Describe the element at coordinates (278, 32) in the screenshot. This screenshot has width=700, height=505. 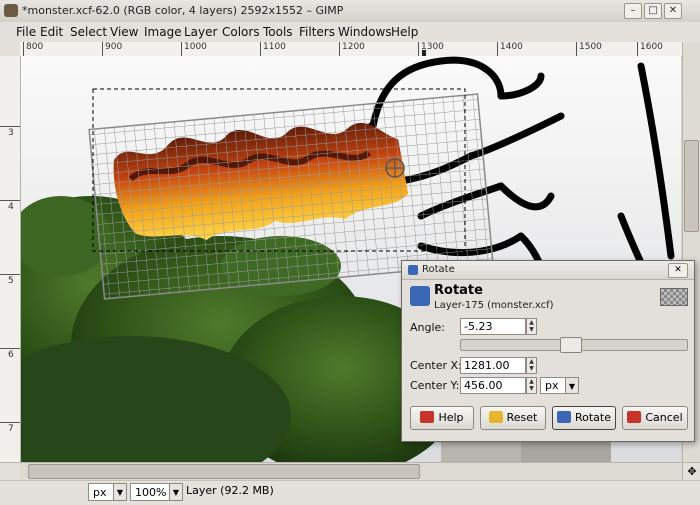
I see `menu-tools: Tools` at that location.